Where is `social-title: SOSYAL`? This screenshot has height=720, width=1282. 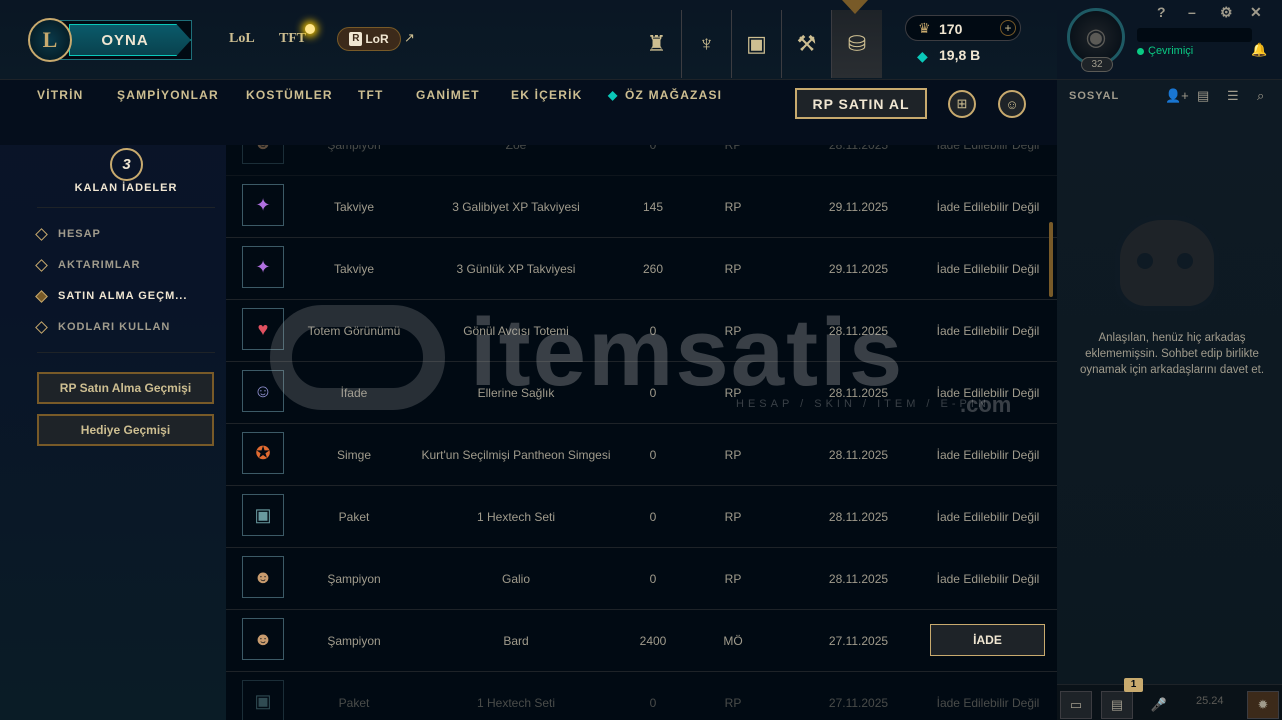 social-title: SOSYAL is located at coordinates (1094, 96).